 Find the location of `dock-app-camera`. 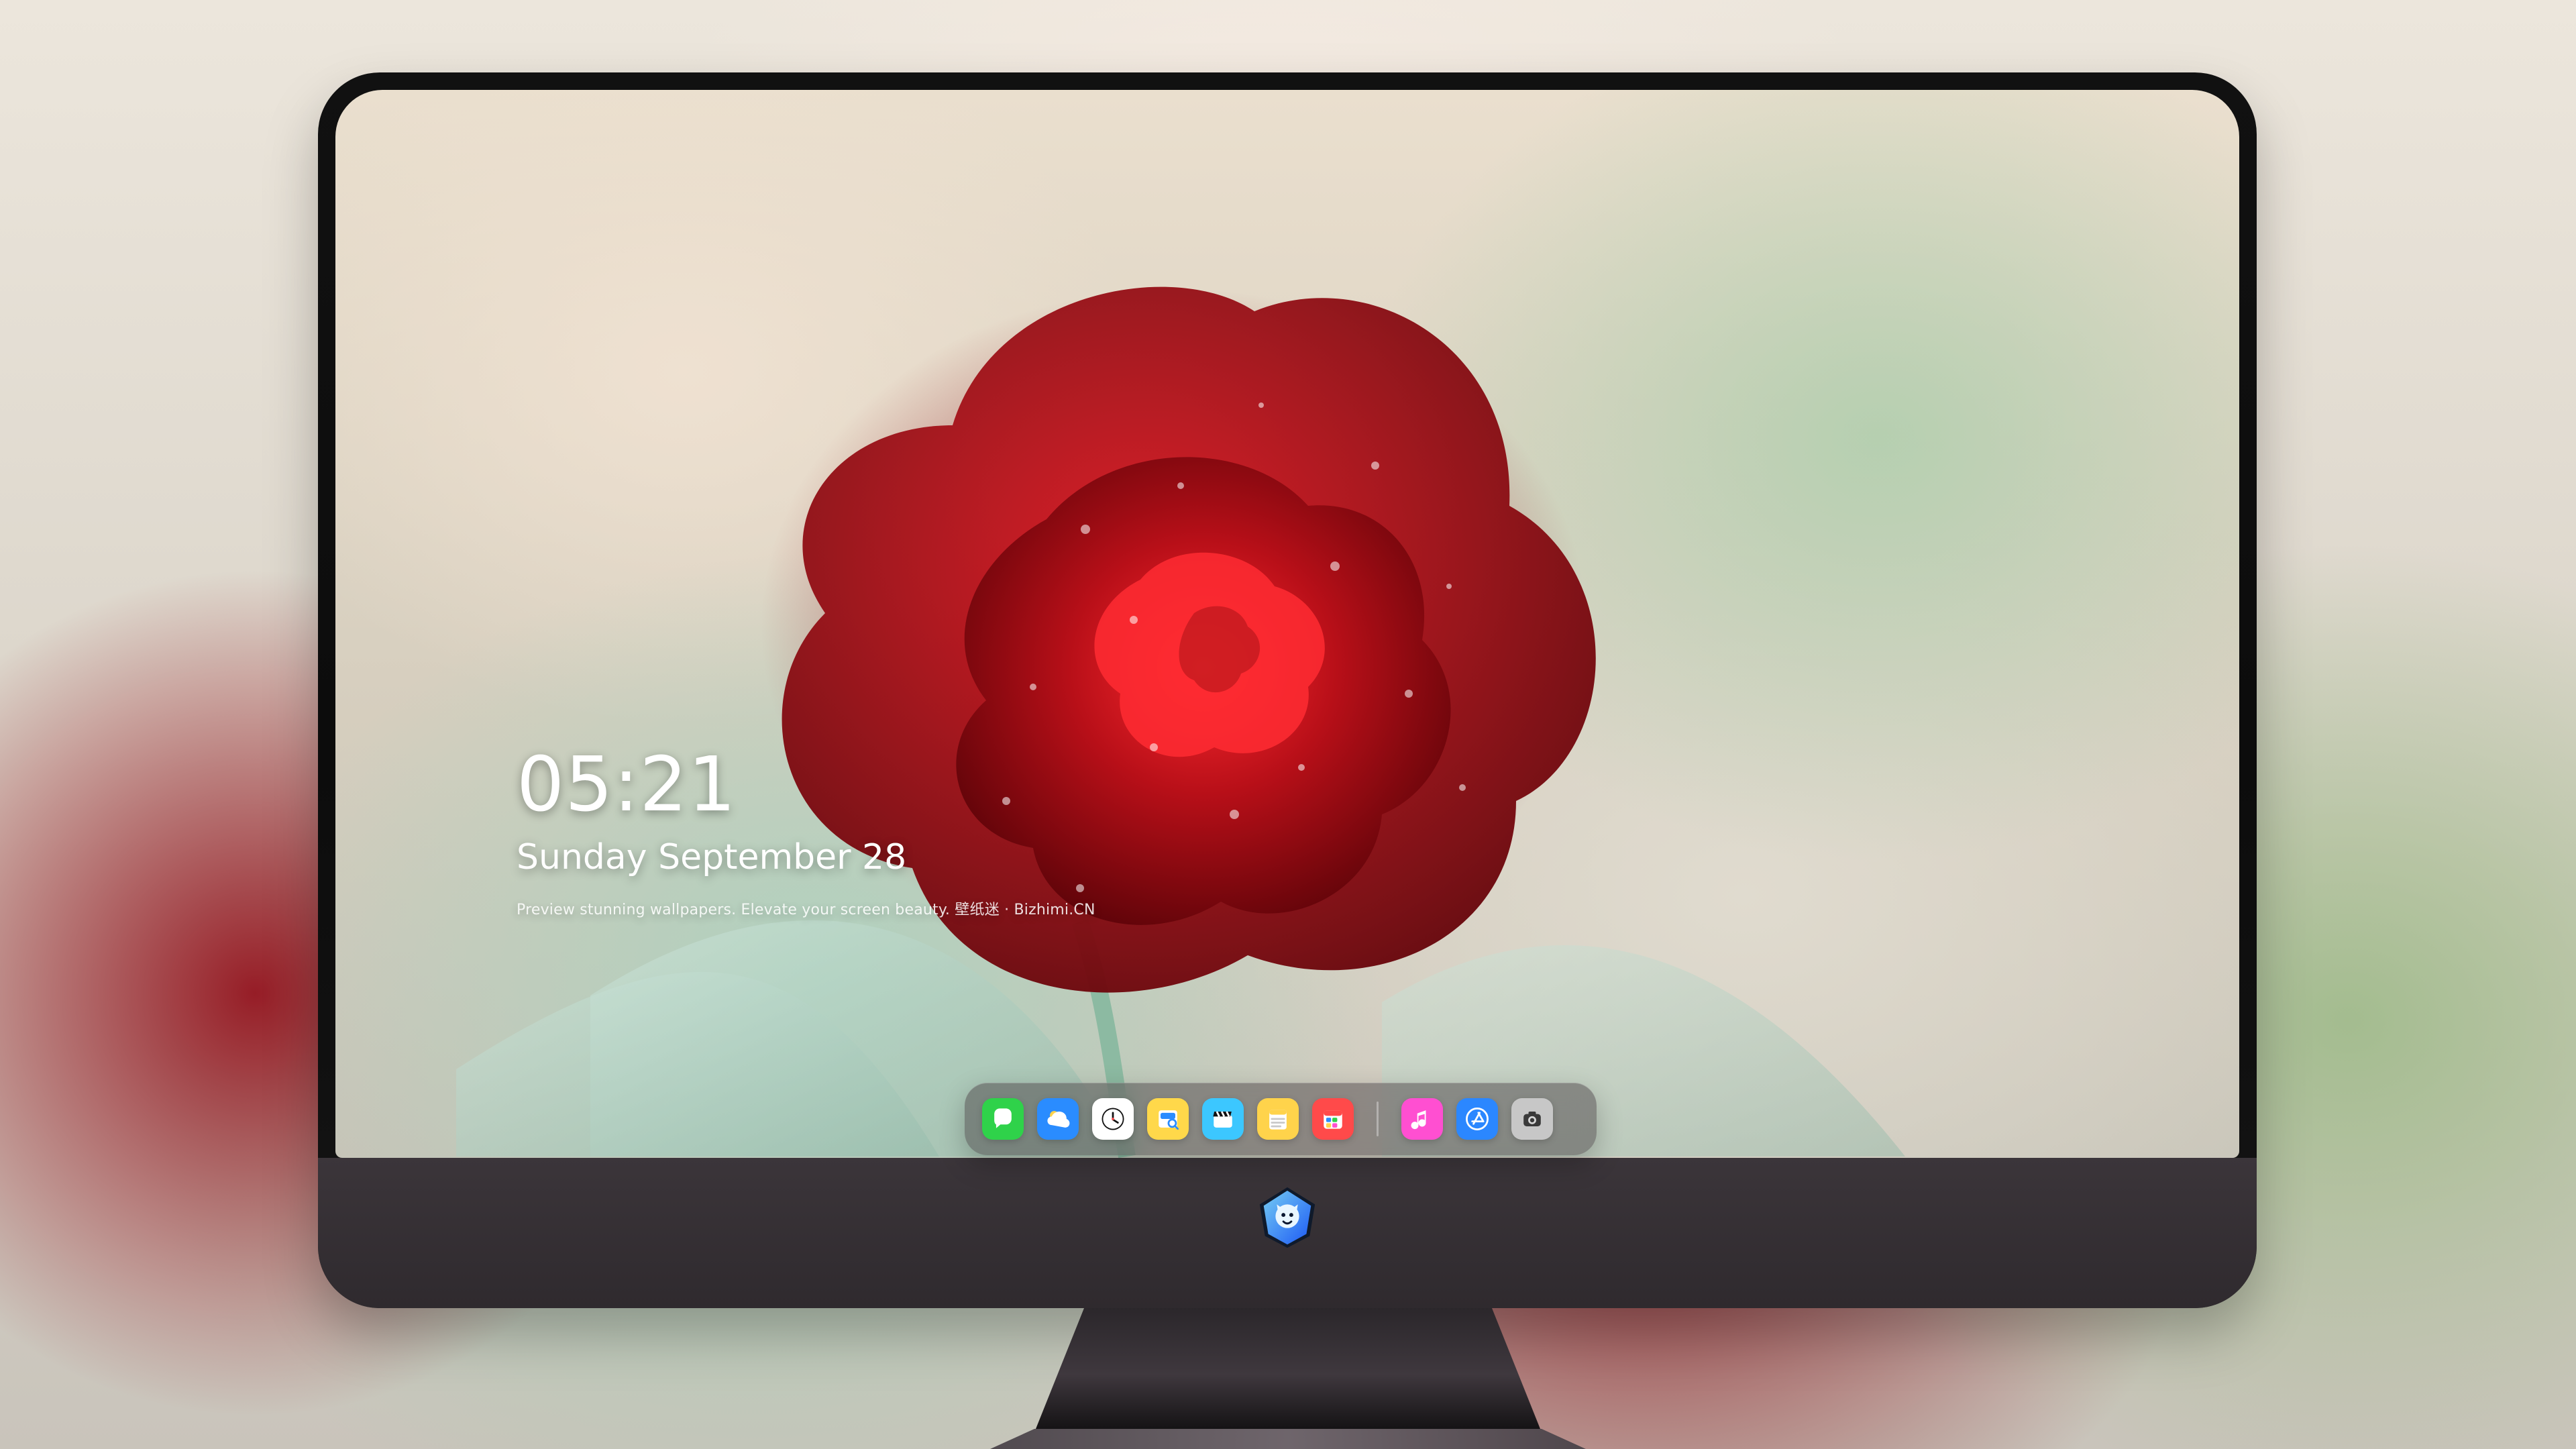

dock-app-camera is located at coordinates (1532, 1119).